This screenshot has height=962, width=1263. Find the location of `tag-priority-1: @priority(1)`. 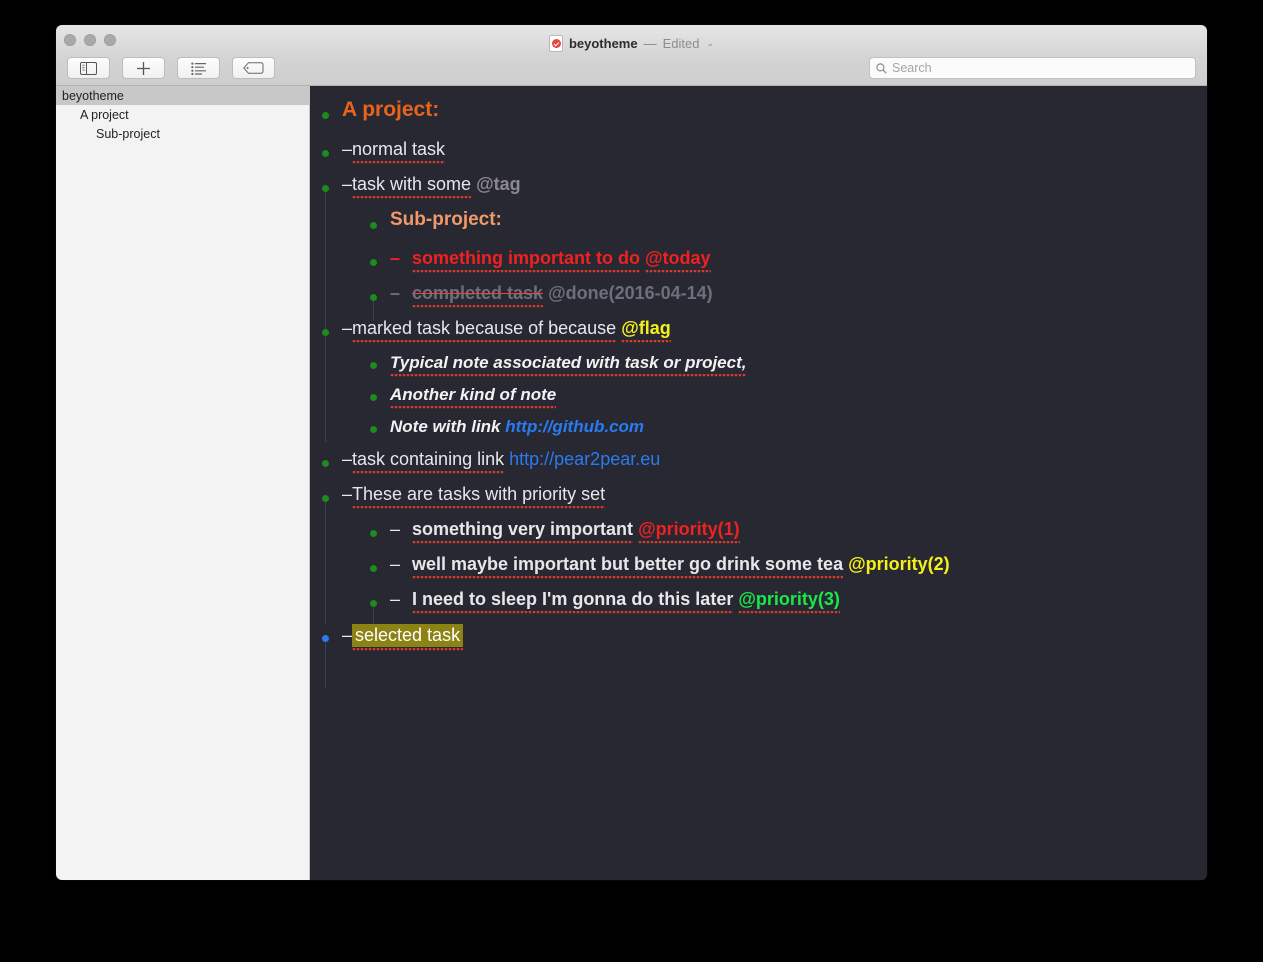

tag-priority-1: @priority(1) is located at coordinates (689, 531).